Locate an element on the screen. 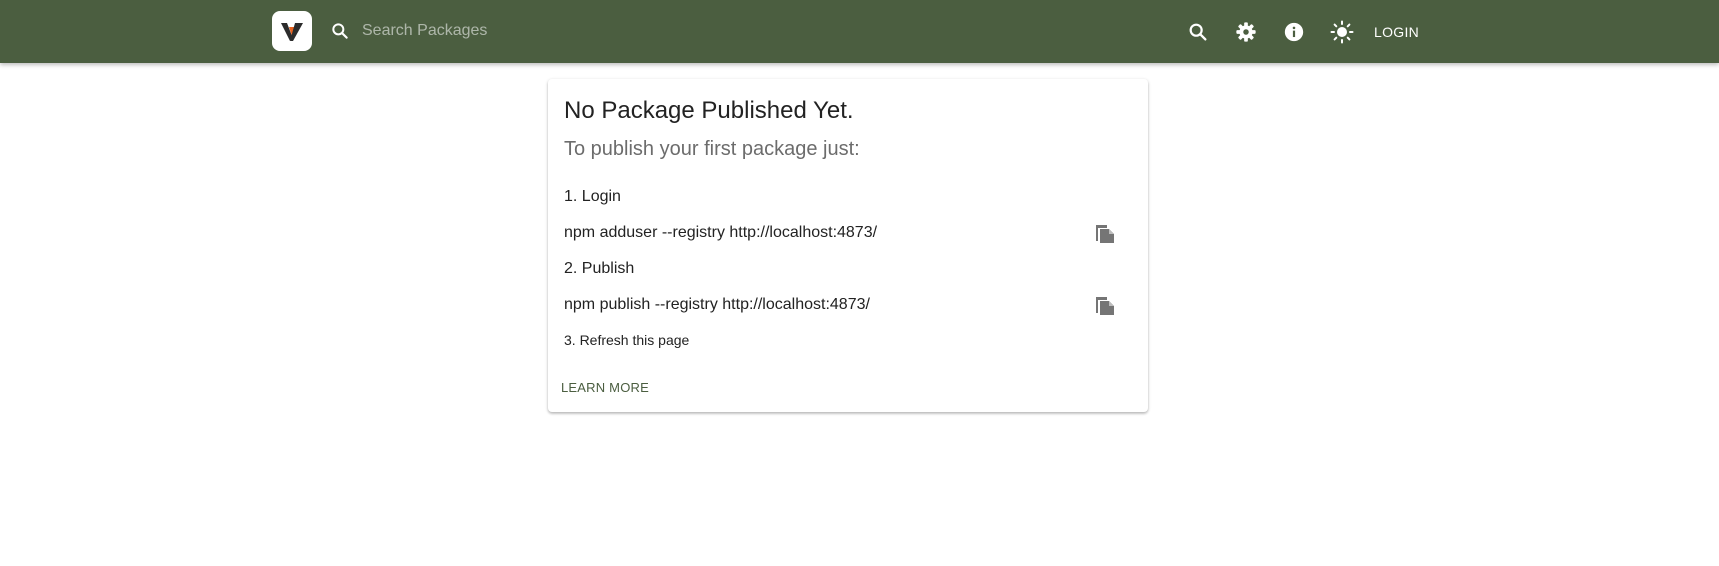 This screenshot has width=1719, height=566. verdaccio-logo-icon is located at coordinates (292, 32).